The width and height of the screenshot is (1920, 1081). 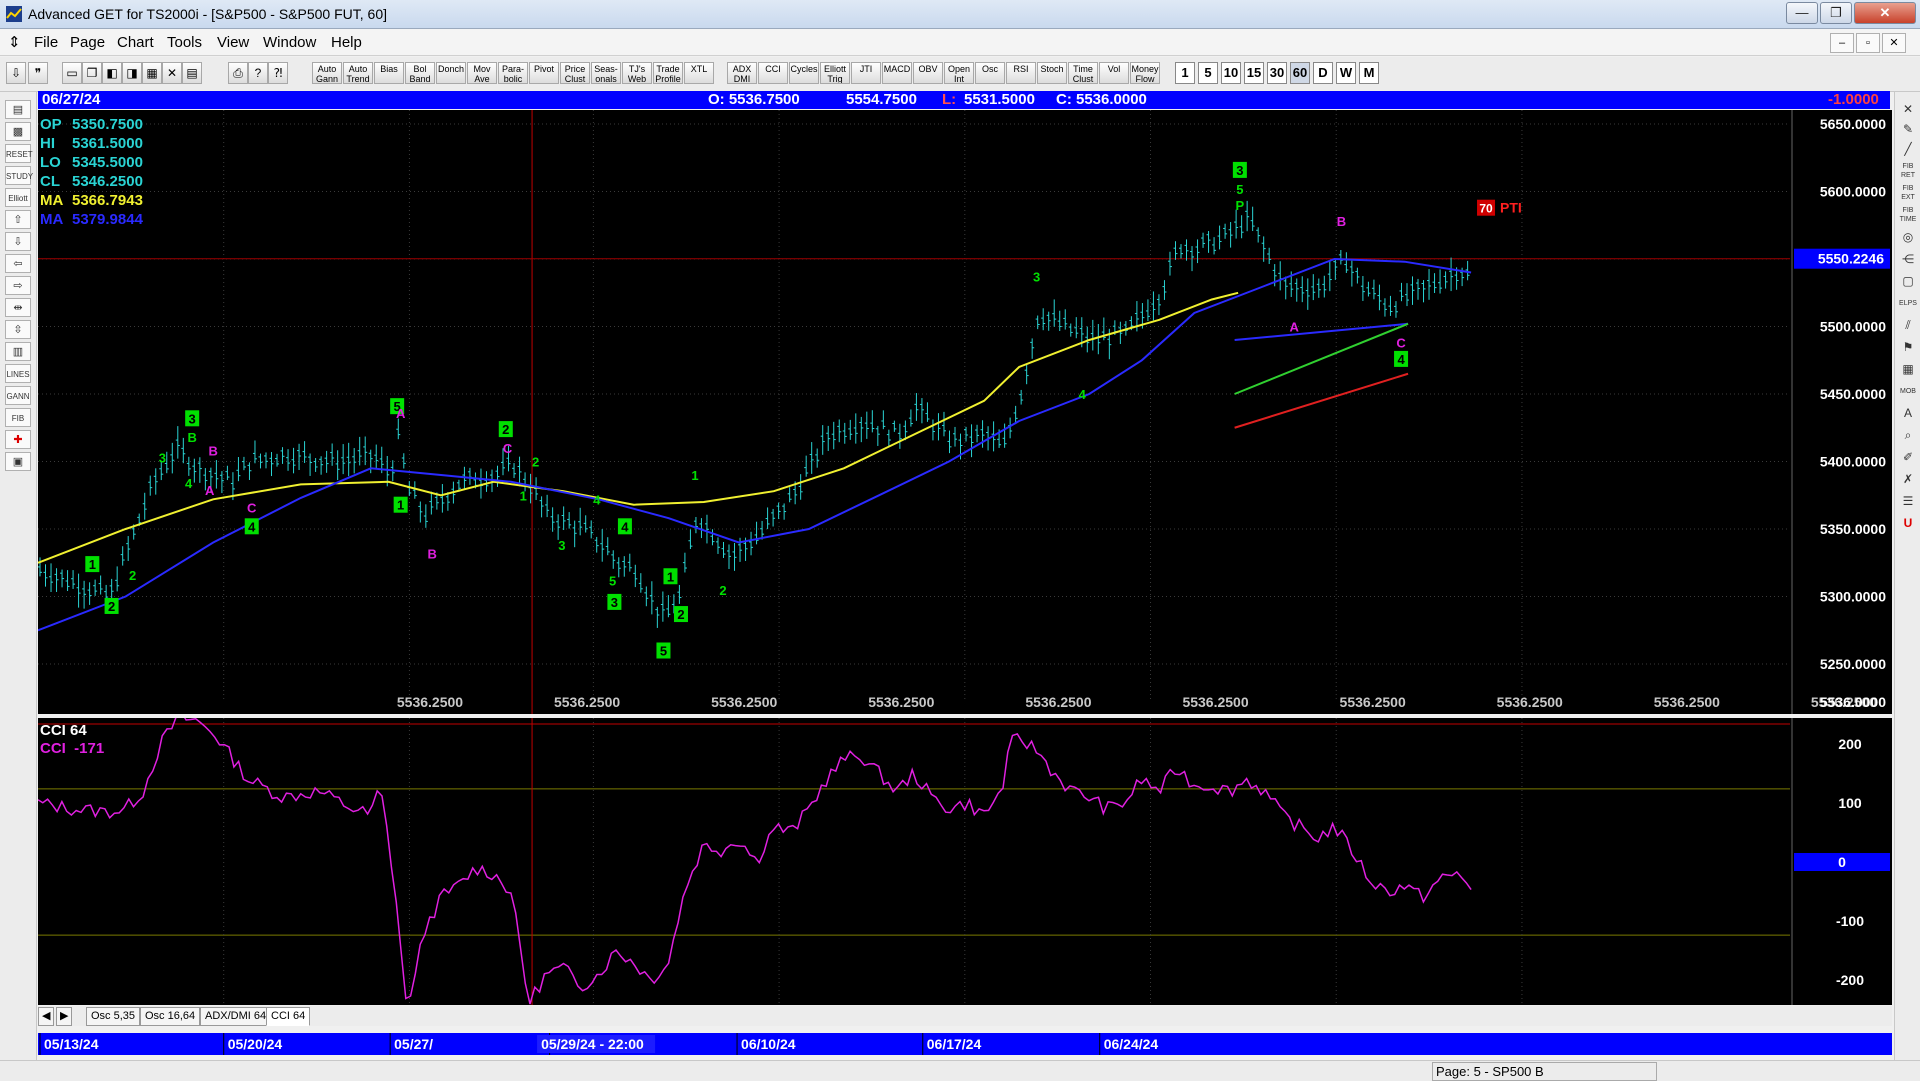 What do you see at coordinates (606, 73) in the screenshot?
I see `tool-seas-onals: Seas- onals` at bounding box center [606, 73].